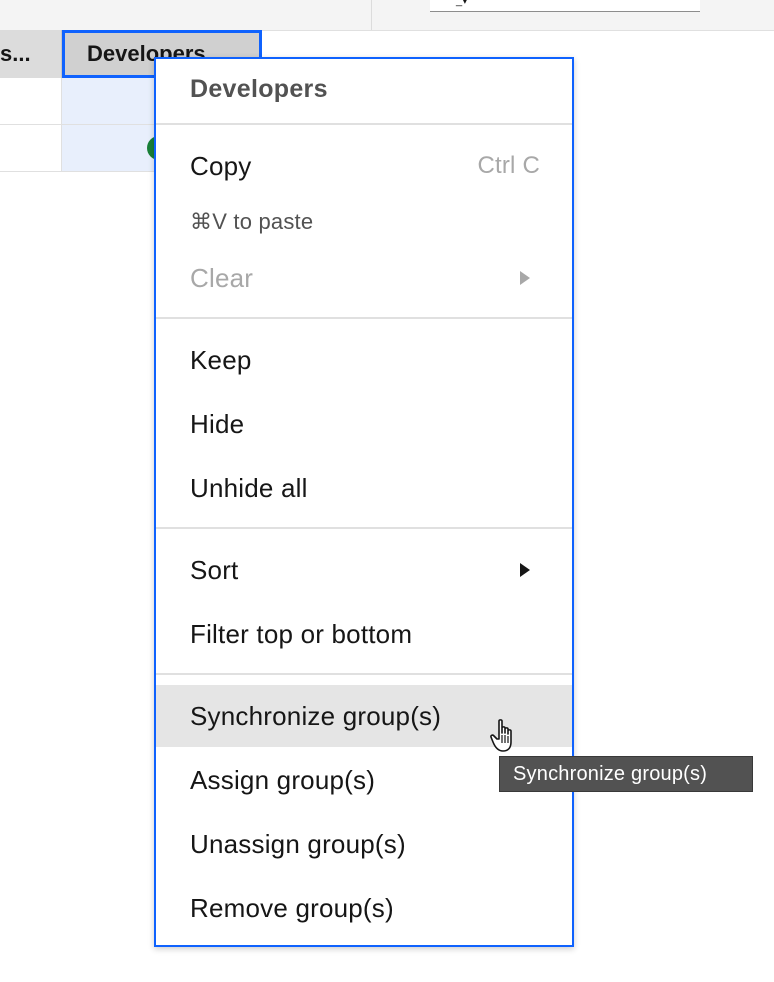  What do you see at coordinates (565, 6) in the screenshot?
I see `filter-input: _▾` at bounding box center [565, 6].